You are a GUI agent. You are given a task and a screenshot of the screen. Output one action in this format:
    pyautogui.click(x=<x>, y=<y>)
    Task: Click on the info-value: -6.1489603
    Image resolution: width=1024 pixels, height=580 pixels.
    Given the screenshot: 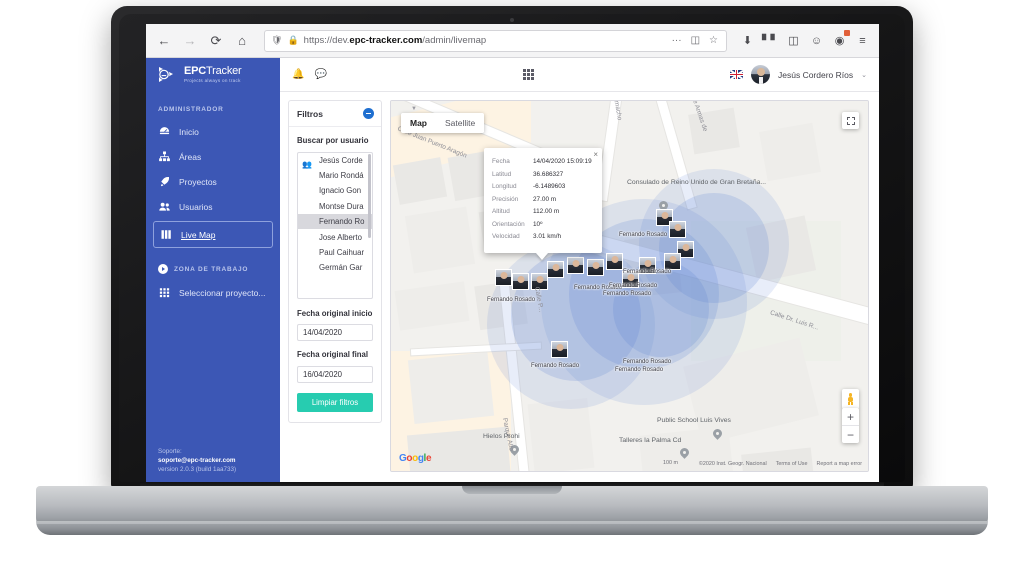 What is the action you would take?
    pyautogui.click(x=549, y=187)
    